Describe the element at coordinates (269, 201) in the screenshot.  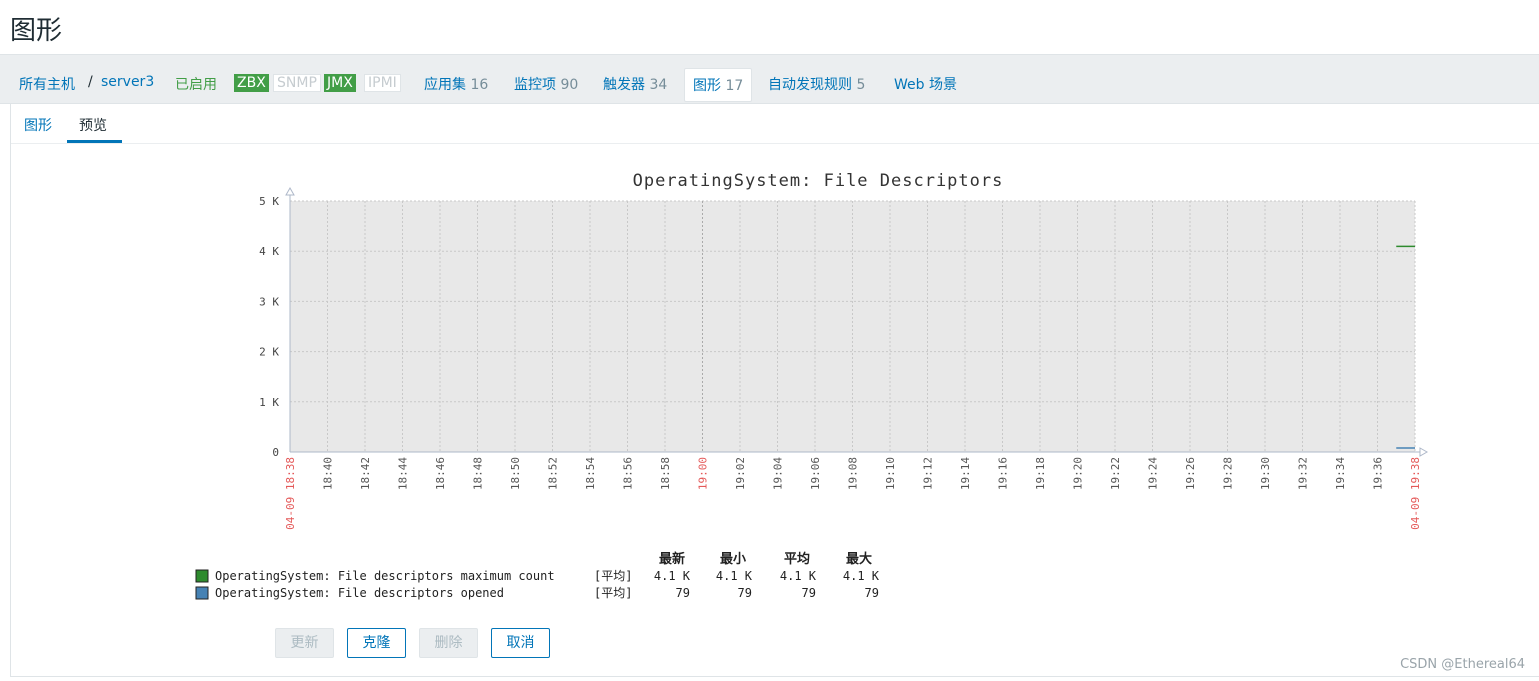
I see `y-tick-label: 5 K` at that location.